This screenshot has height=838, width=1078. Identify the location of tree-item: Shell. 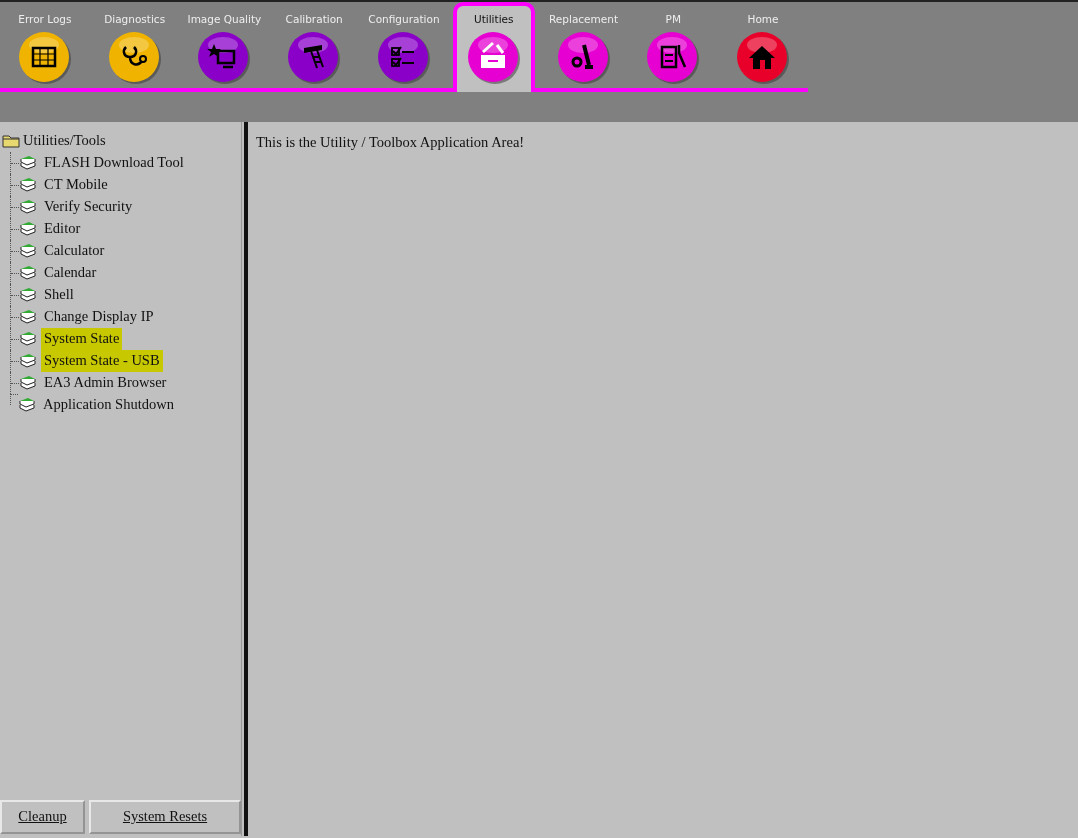
(59, 295).